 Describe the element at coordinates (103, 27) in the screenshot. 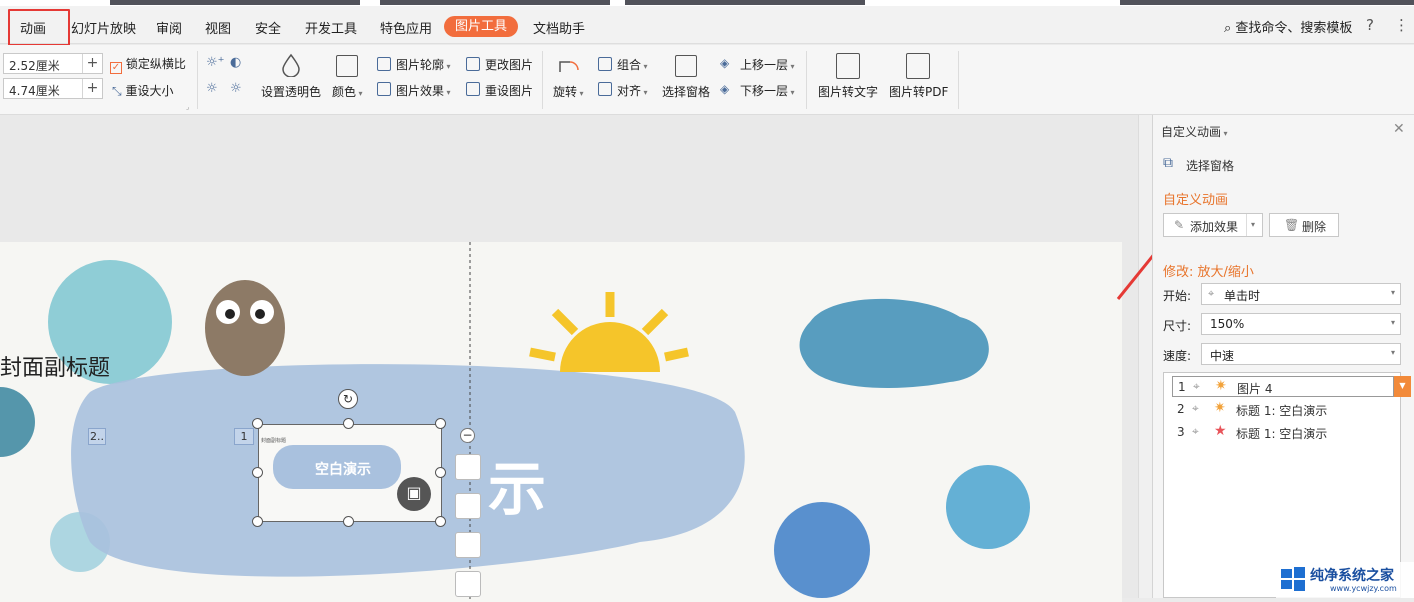

I see `menu-slideshow: 幻灯片放映` at that location.